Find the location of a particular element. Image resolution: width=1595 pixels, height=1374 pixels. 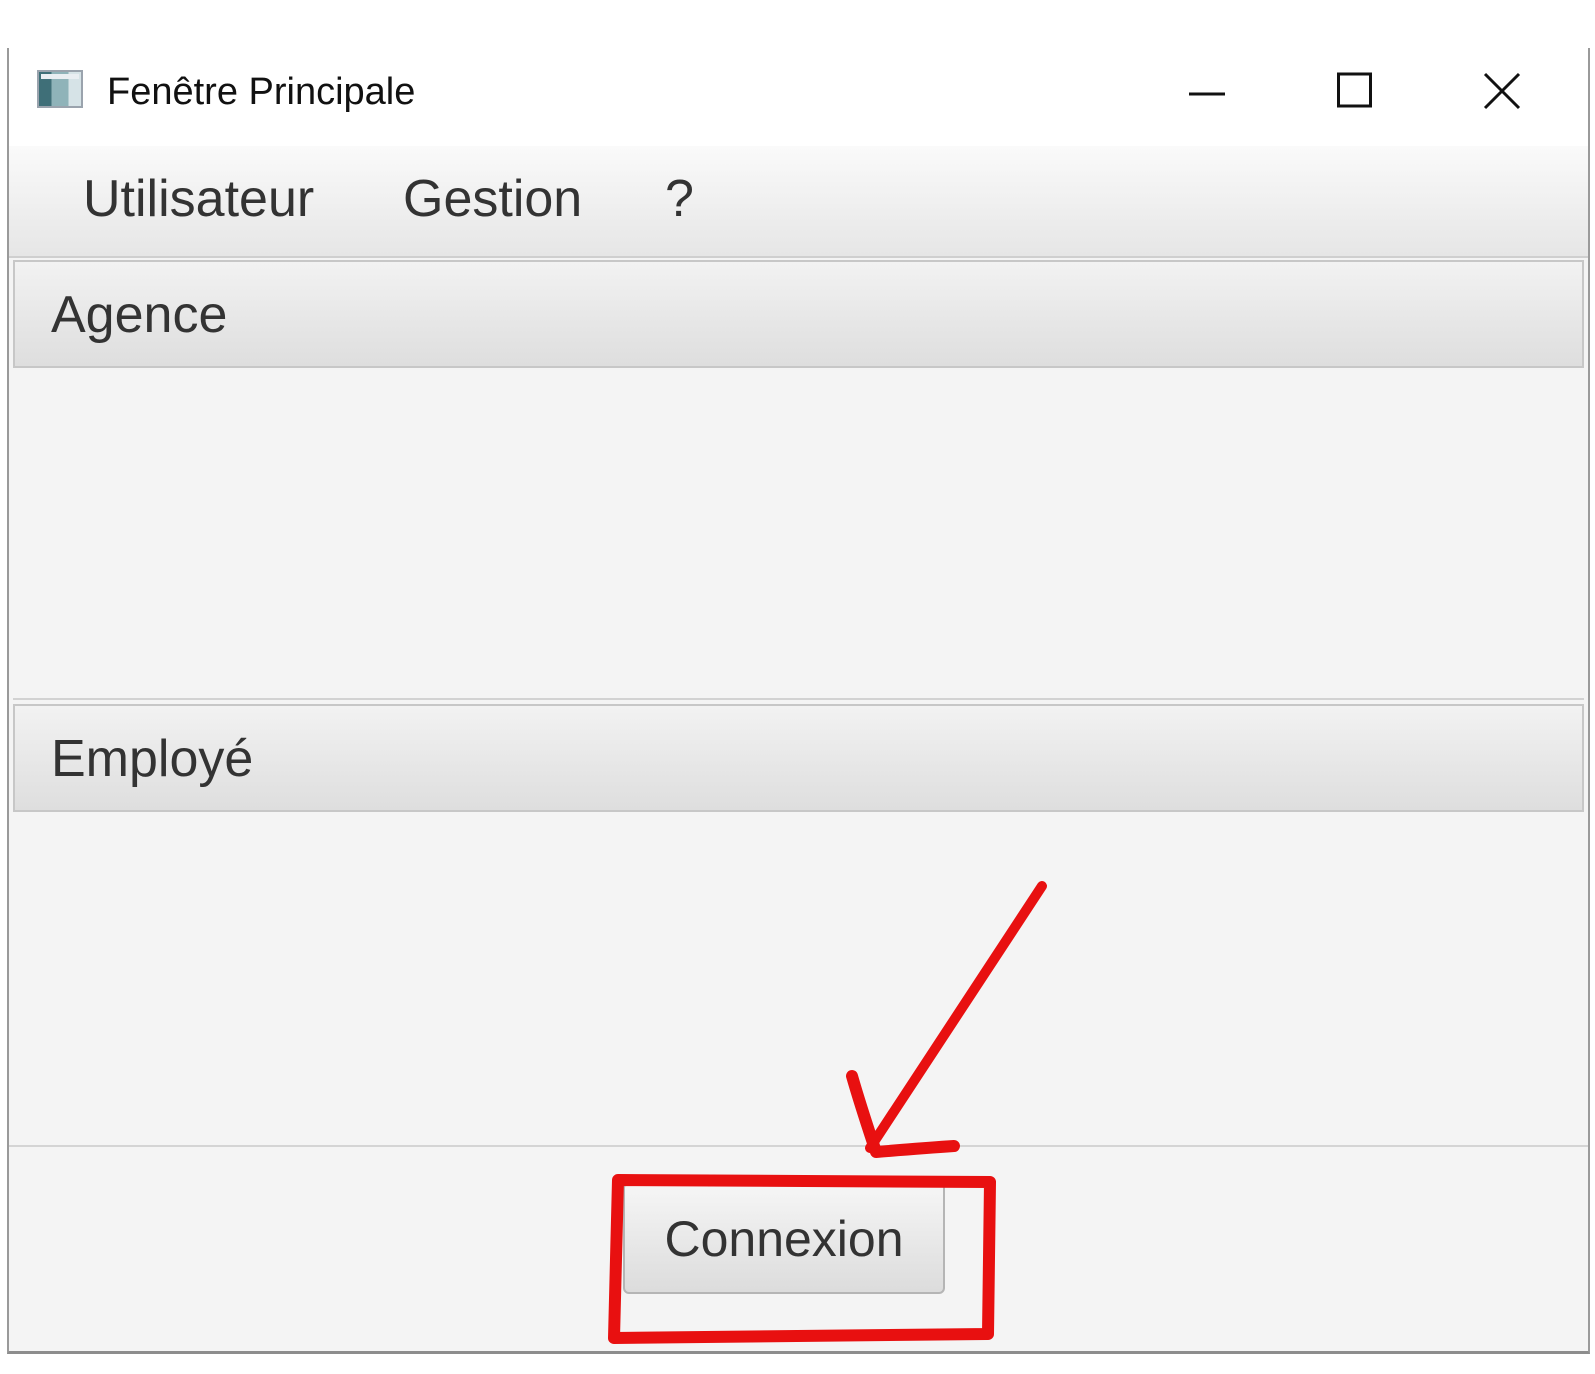

employe-pane-title: Employé is located at coordinates (152, 759).